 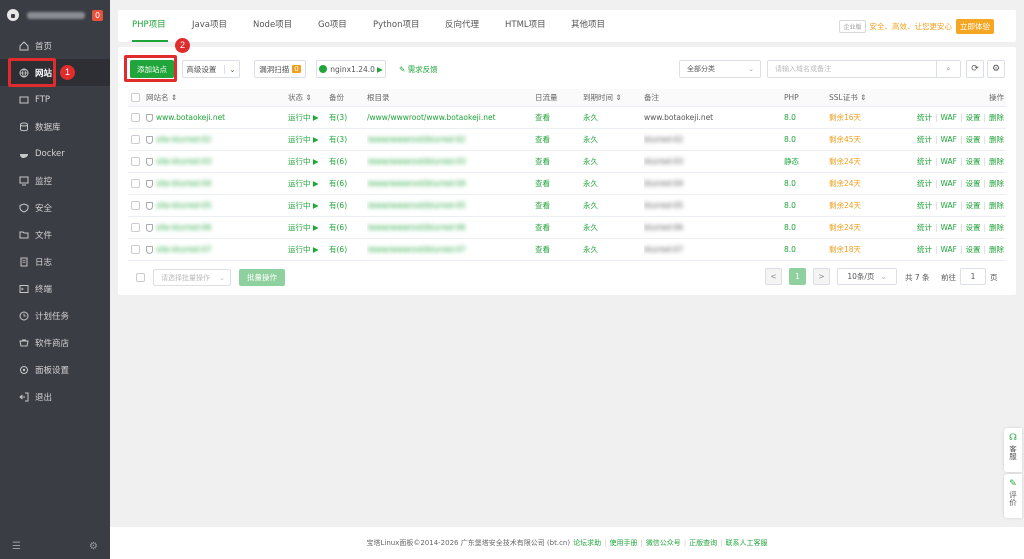 I want to click on note-text: blurred-04, so click(x=663, y=183).